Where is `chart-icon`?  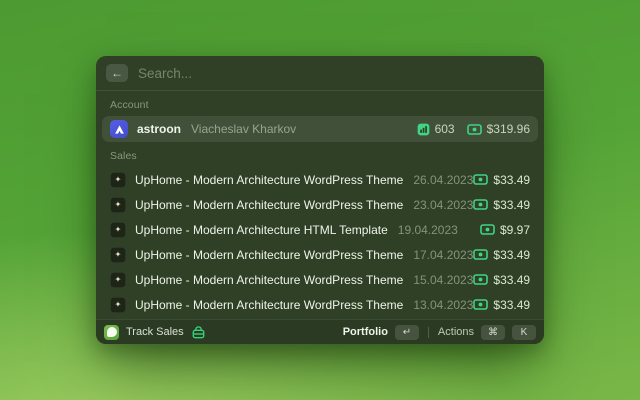 chart-icon is located at coordinates (423, 129).